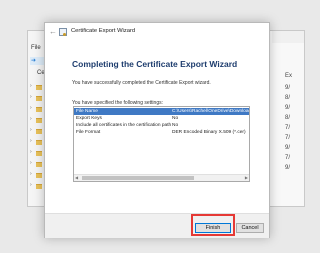 This screenshot has height=253, width=320. Describe the element at coordinates (36, 48) in the screenshot. I see `file-menu: File` at that location.